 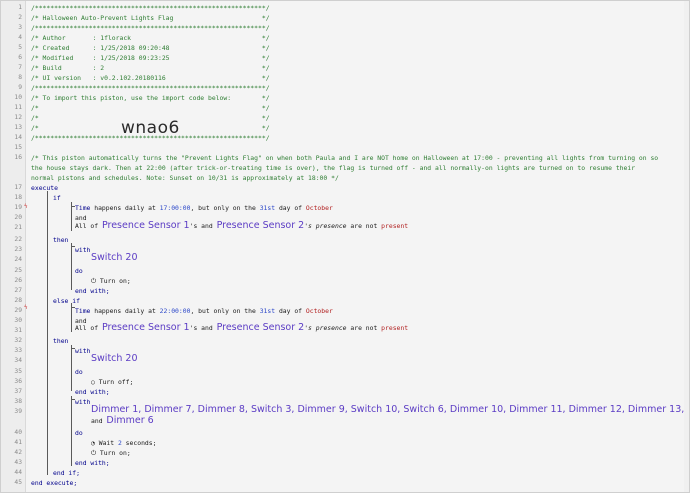 I want to click on and-text: and, so click(x=207, y=328).